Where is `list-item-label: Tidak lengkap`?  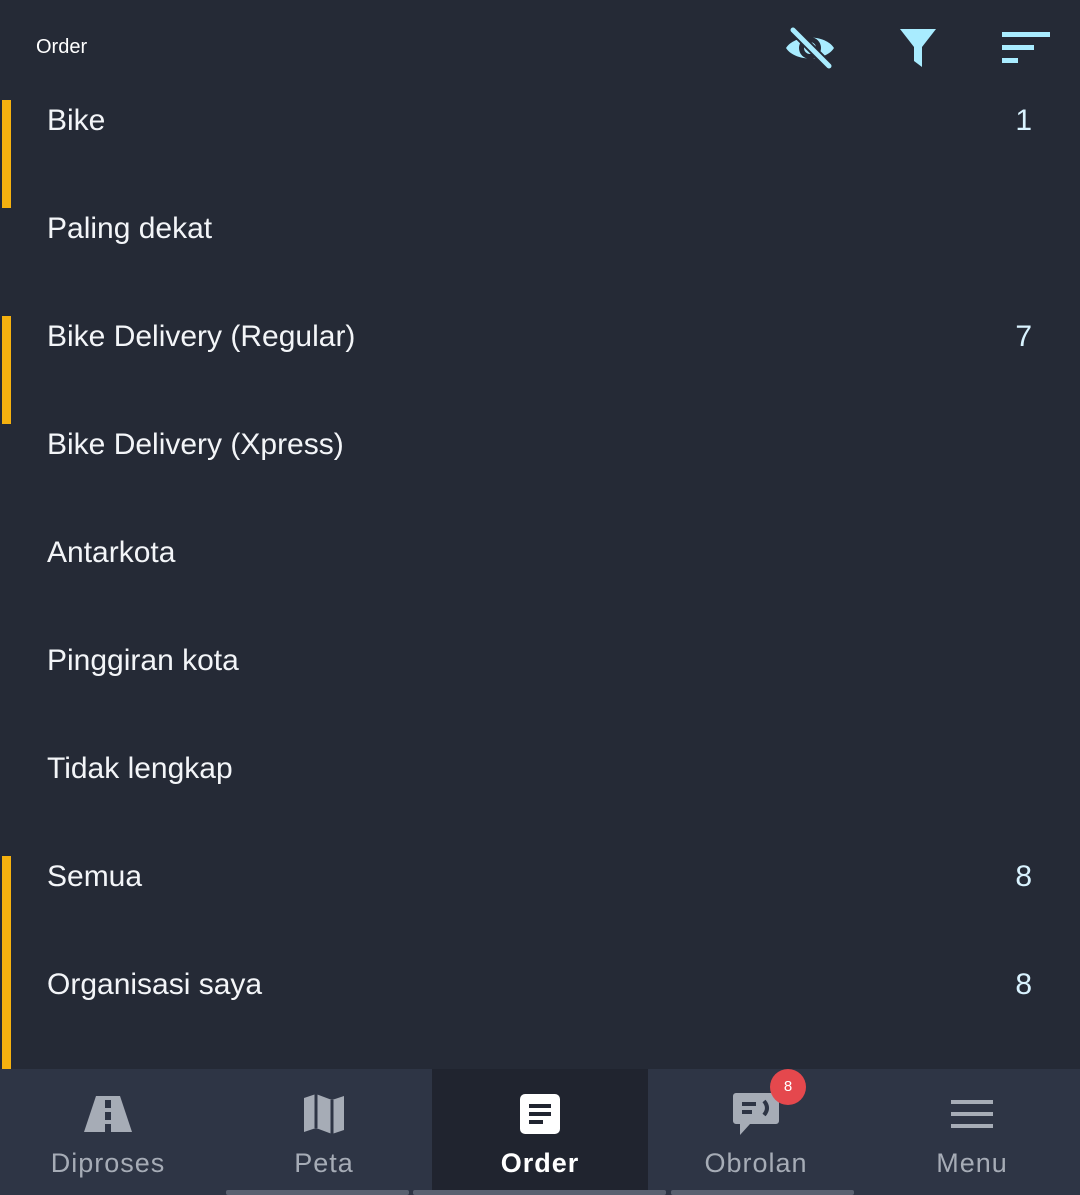 list-item-label: Tidak lengkap is located at coordinates (140, 768).